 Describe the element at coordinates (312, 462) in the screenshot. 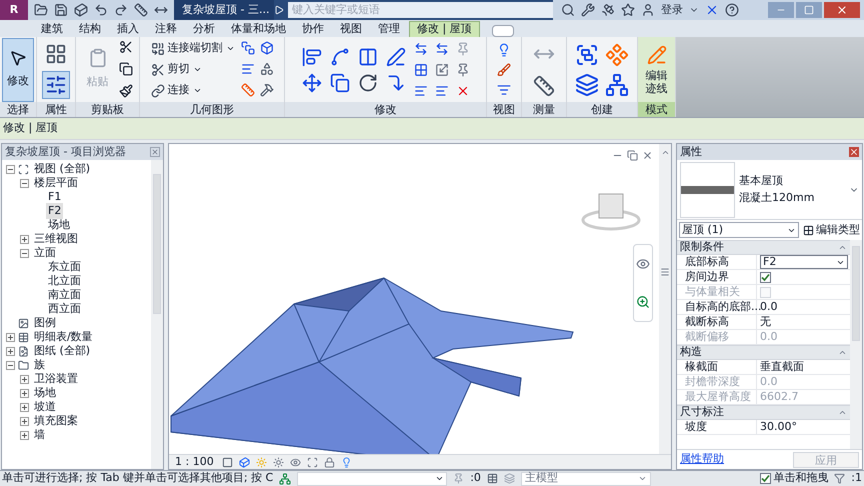

I see `crop-icon` at that location.